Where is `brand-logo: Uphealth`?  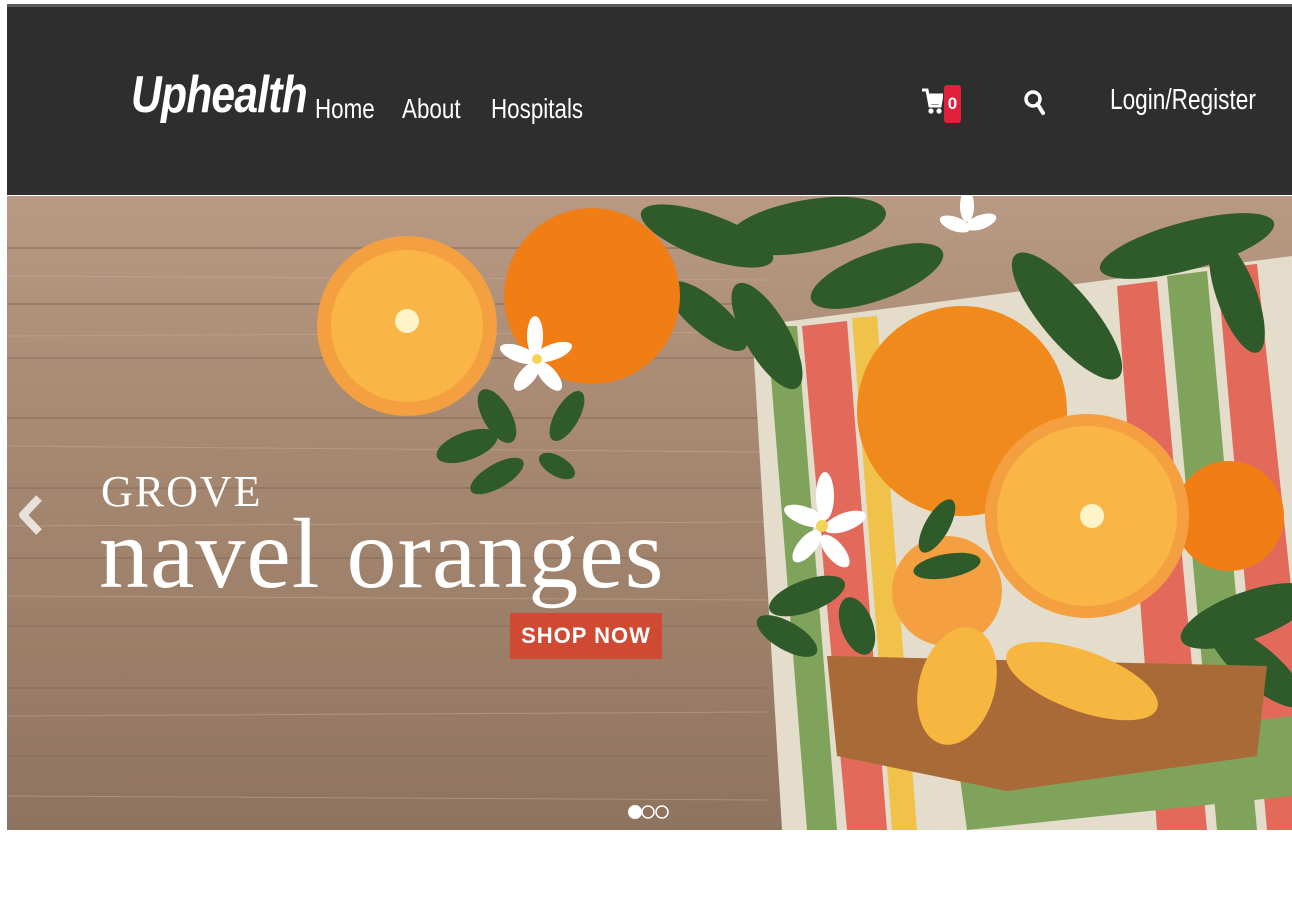 brand-logo: Uphealth is located at coordinates (219, 95).